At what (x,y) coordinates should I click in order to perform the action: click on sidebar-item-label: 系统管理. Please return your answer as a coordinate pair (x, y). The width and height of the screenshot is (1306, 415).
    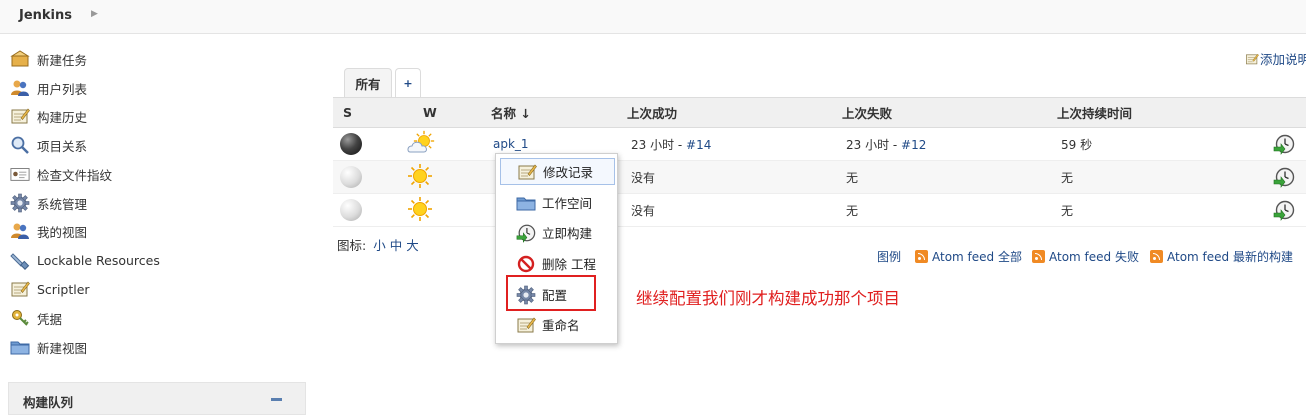
    Looking at the image, I should click on (62, 204).